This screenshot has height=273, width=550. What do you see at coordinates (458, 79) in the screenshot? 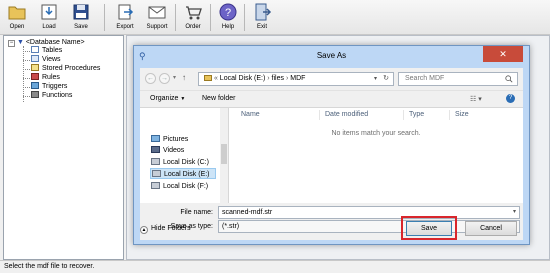
I see `search-input: Search MDF` at bounding box center [458, 79].